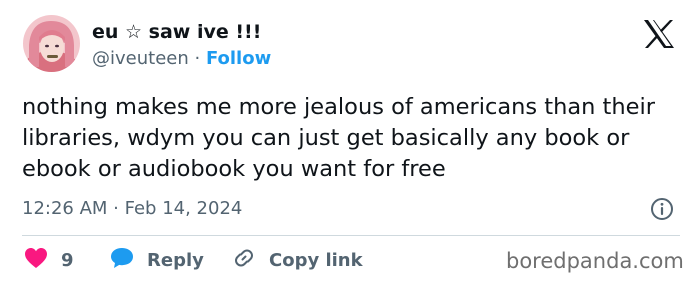 The height and width of the screenshot is (287, 700). What do you see at coordinates (122, 260) in the screenshot?
I see `reply-bubble-icon` at bounding box center [122, 260].